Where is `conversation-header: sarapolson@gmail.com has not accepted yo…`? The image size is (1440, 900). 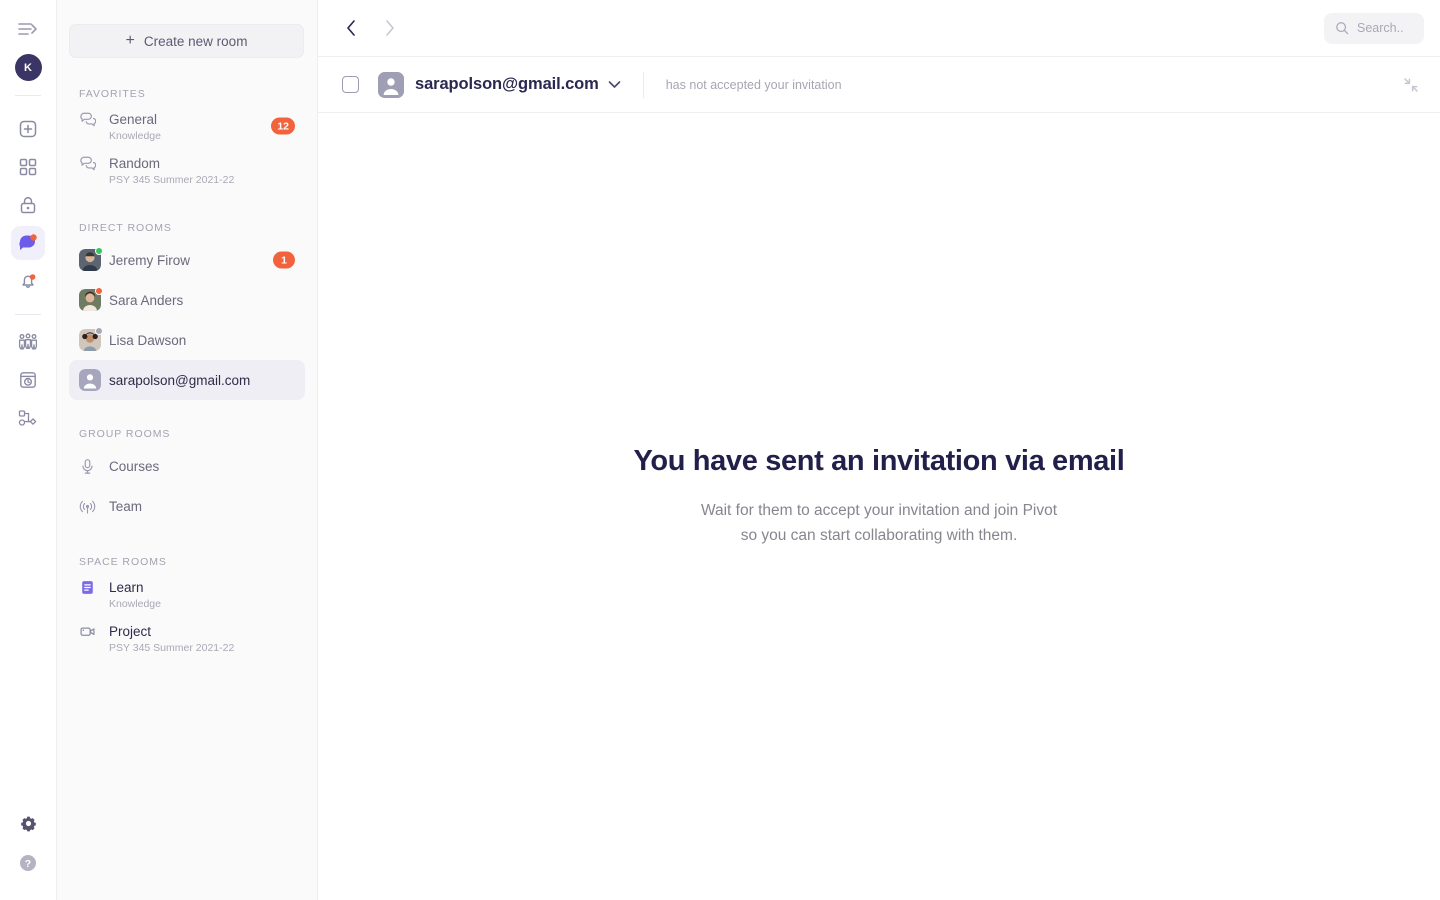 conversation-header: sarapolson@gmail.com has not accepted yo… is located at coordinates (879, 85).